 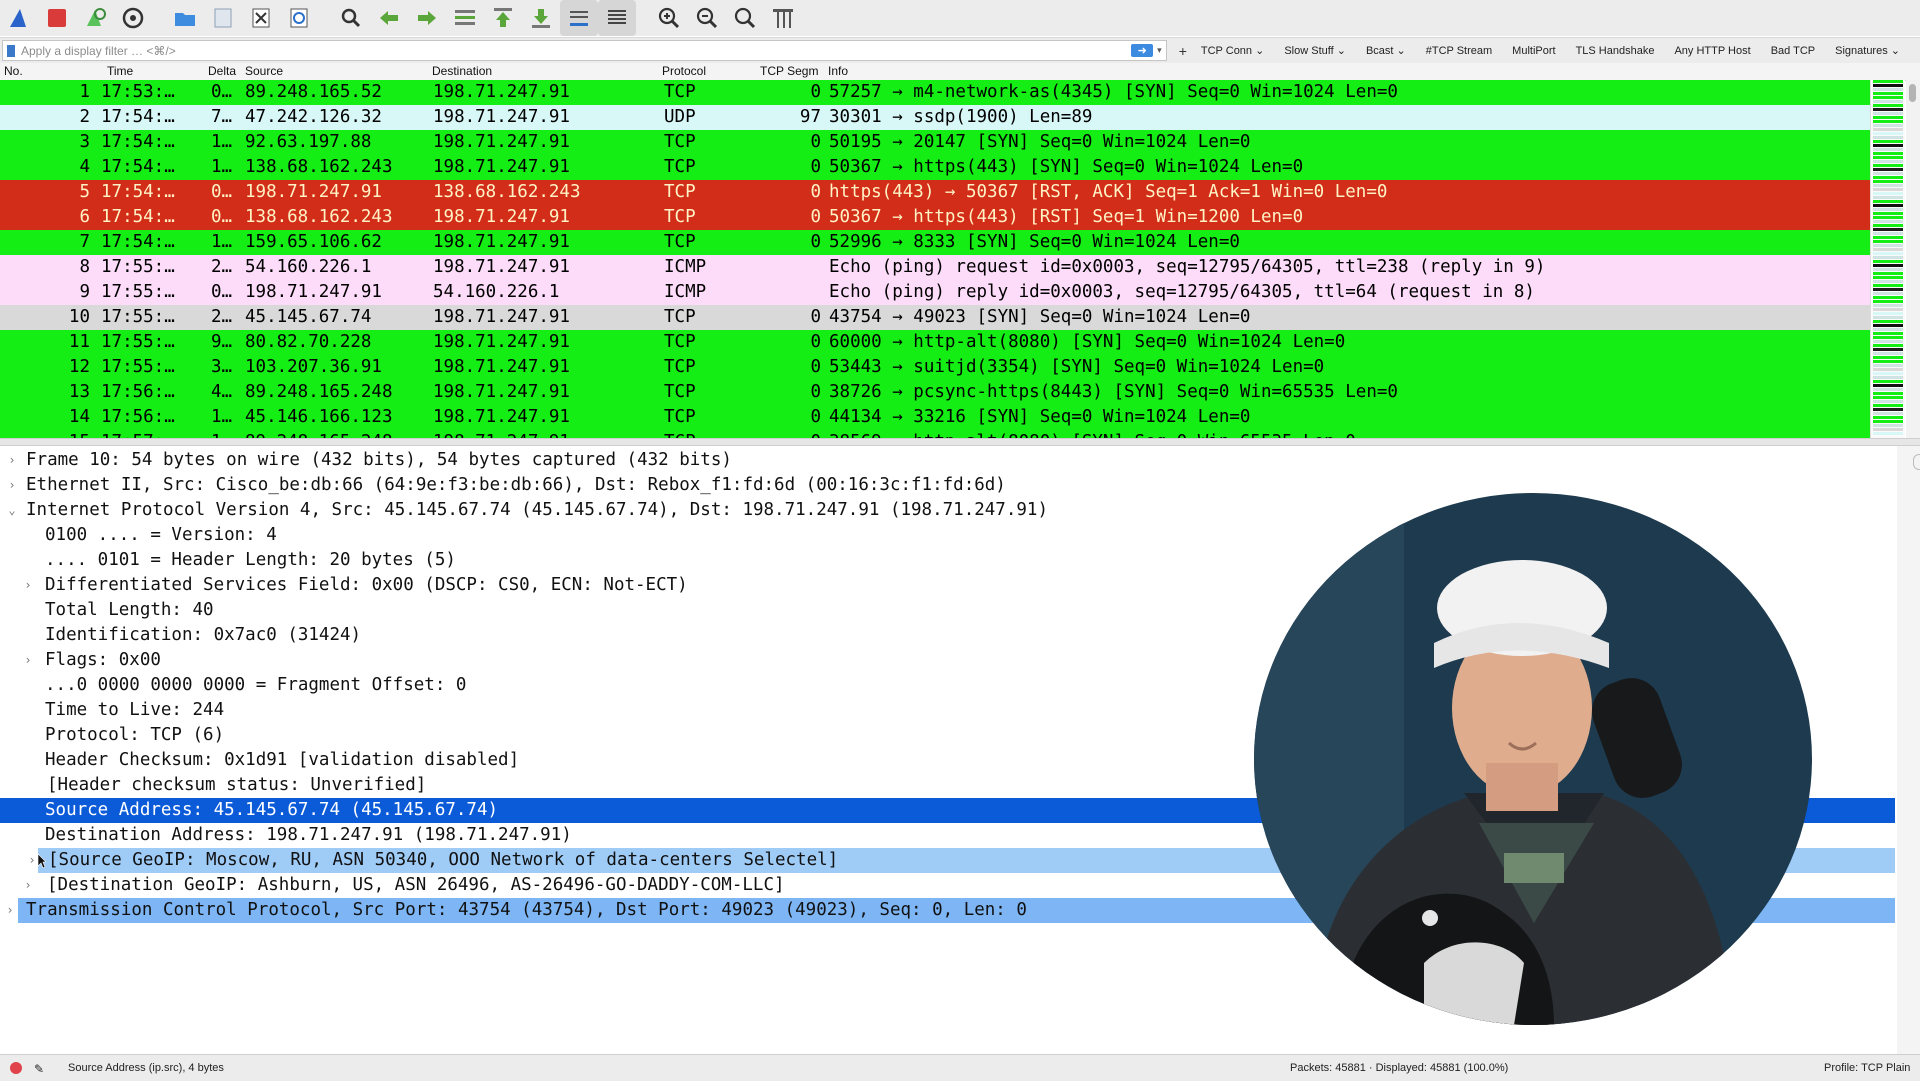 What do you see at coordinates (1315, 50) in the screenshot?
I see `filter-button-slow-stuff: Slow Stuff ⌄` at bounding box center [1315, 50].